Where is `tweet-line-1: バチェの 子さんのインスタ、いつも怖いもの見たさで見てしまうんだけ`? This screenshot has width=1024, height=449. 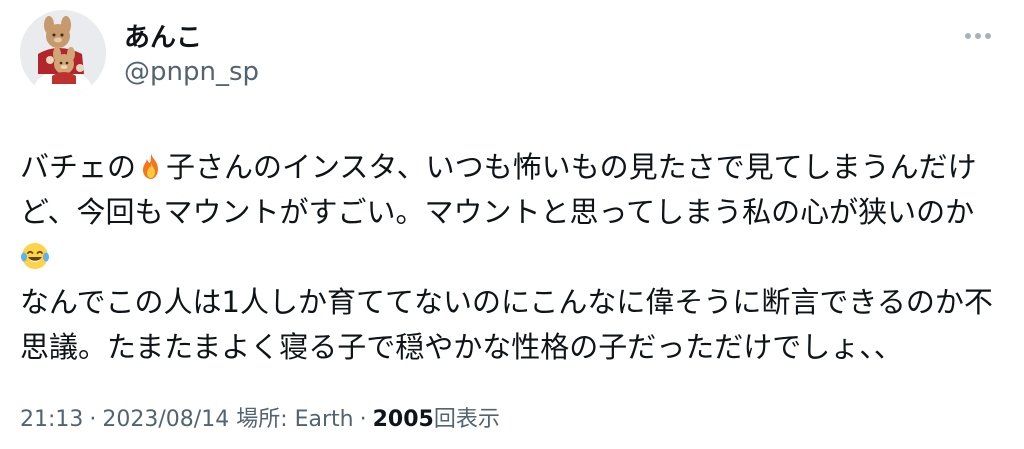
tweet-line-1: バチェの 子さんのインスタ、いつも怖いもの見たさで見てしまうんだけ is located at coordinates (515, 167).